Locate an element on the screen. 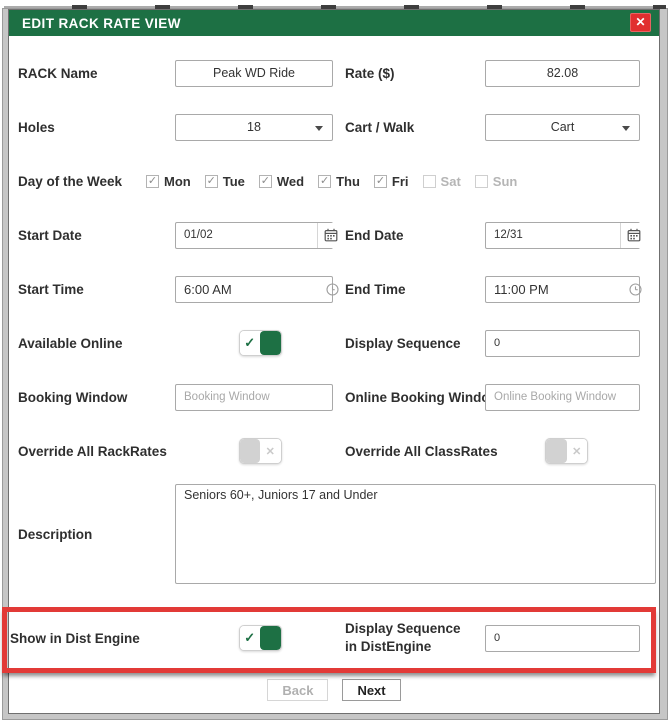  close-icon: ✕ is located at coordinates (640, 22).